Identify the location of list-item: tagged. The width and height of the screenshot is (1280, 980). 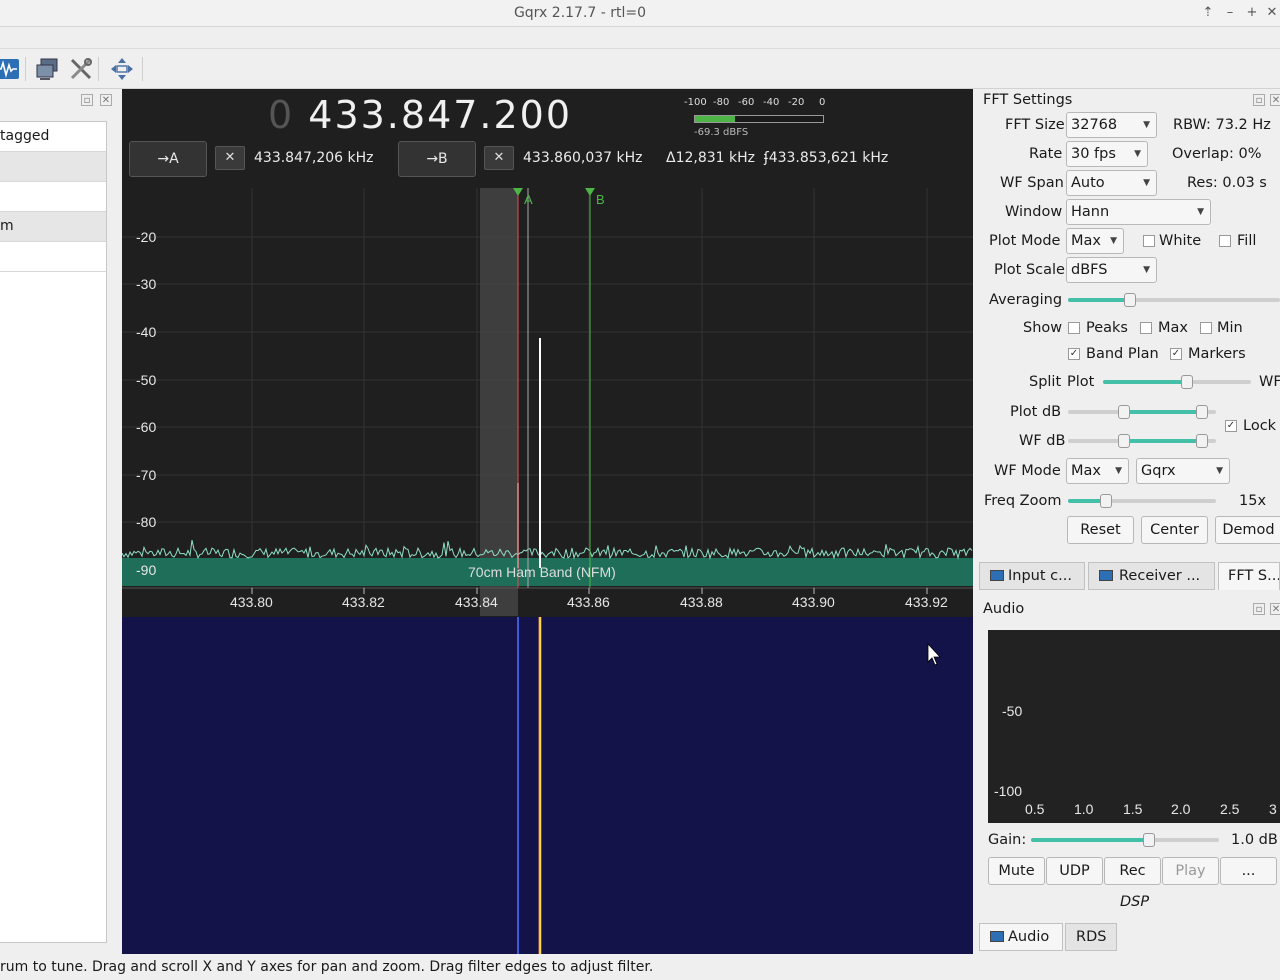
(53, 137).